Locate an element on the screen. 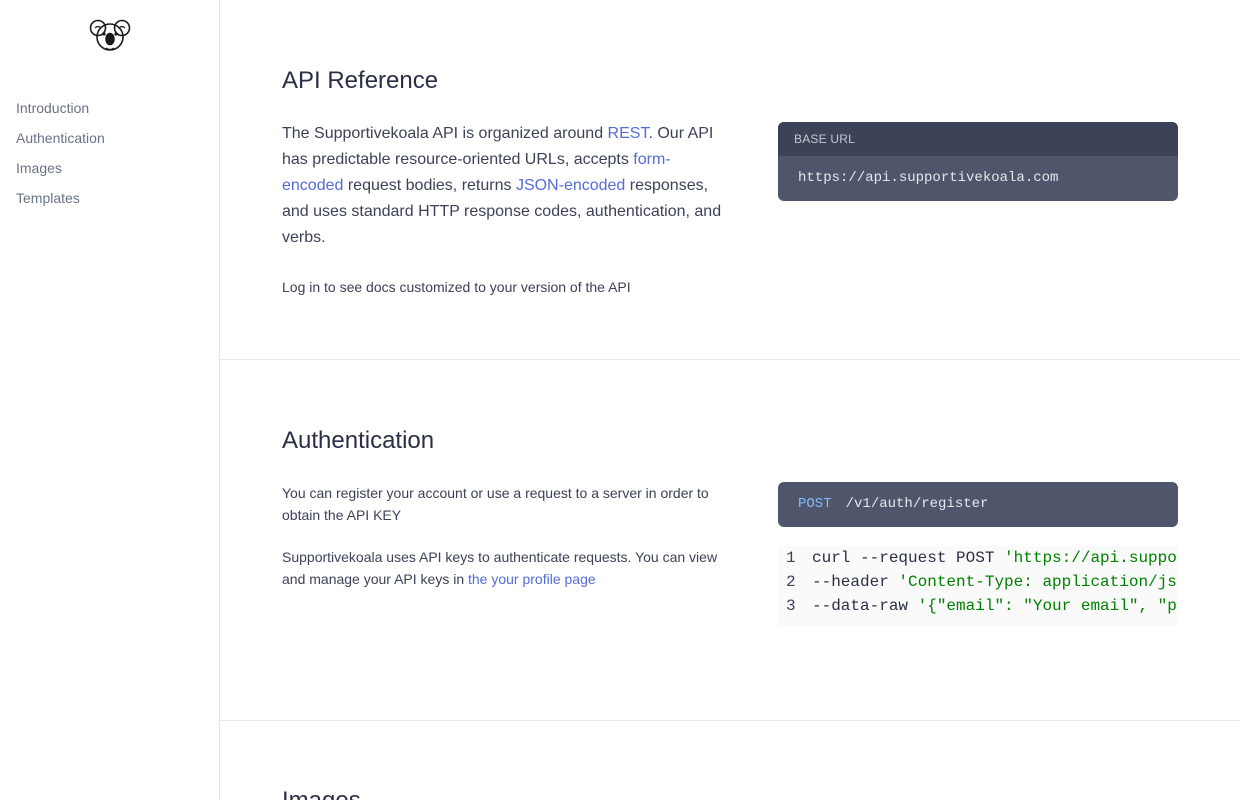 The width and height of the screenshot is (1240, 800). images-section: Images is located at coordinates (730, 760).